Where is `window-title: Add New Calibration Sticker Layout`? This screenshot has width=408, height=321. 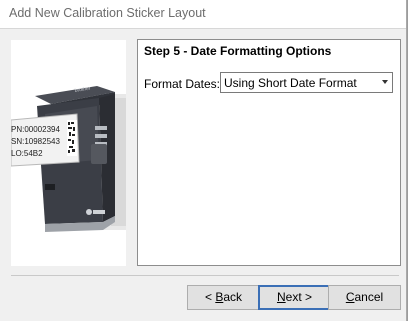 window-title: Add New Calibration Sticker Layout is located at coordinates (107, 13).